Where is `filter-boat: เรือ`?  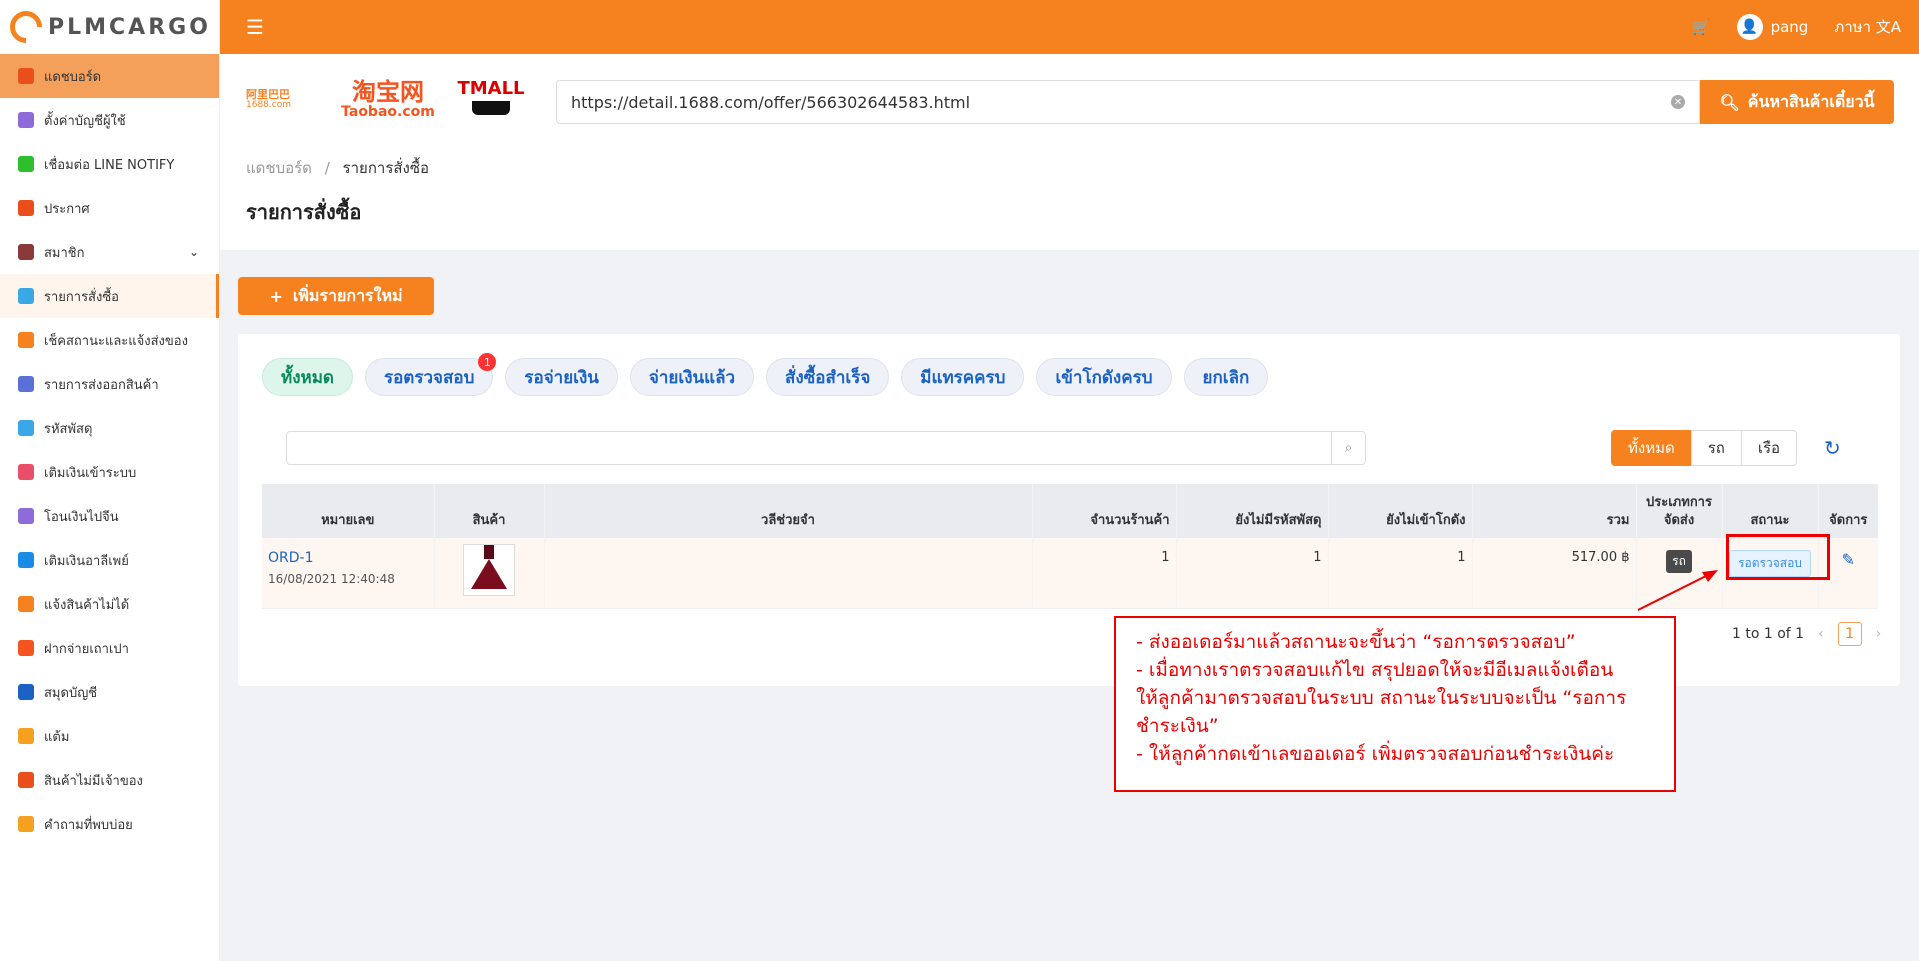
filter-boat: เรือ is located at coordinates (1769, 448).